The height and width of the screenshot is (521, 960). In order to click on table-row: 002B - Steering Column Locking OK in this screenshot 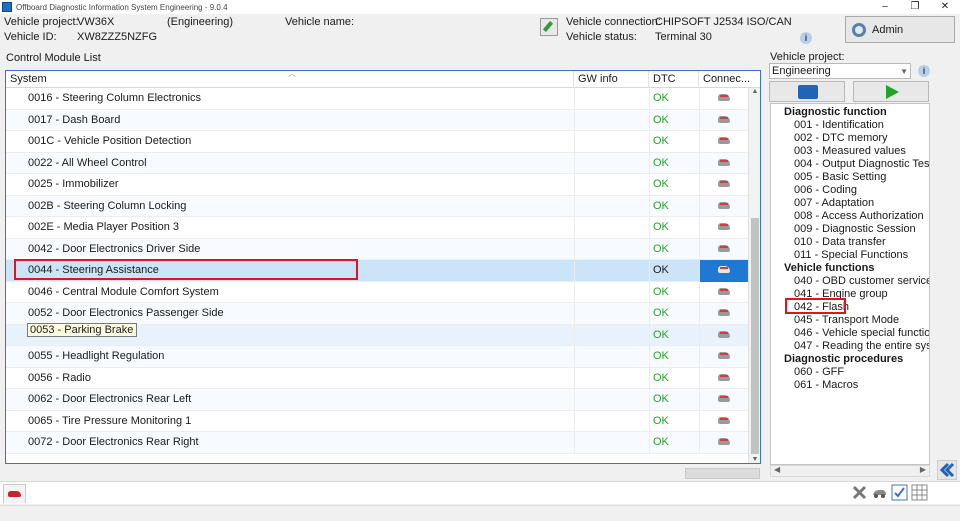, I will do `click(377, 206)`.